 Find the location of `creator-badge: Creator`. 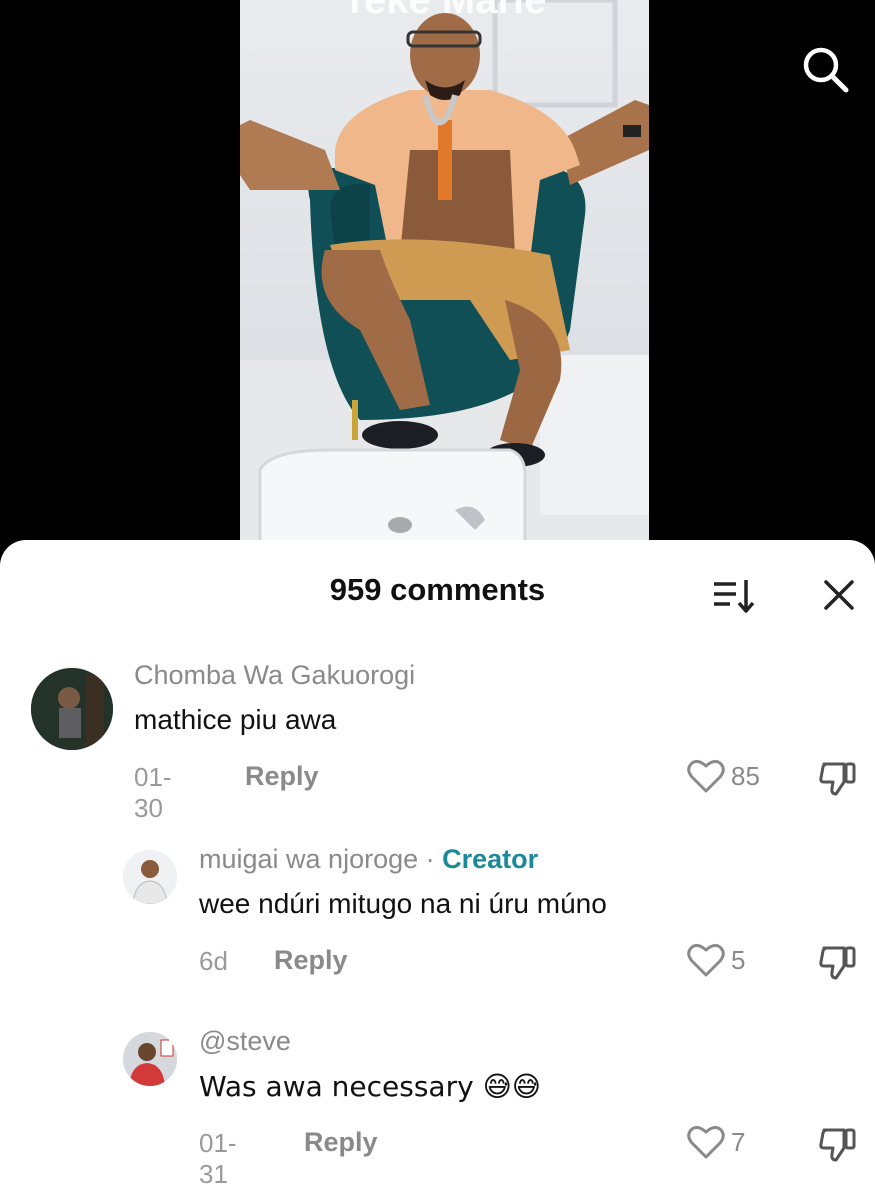

creator-badge: Creator is located at coordinates (490, 859).